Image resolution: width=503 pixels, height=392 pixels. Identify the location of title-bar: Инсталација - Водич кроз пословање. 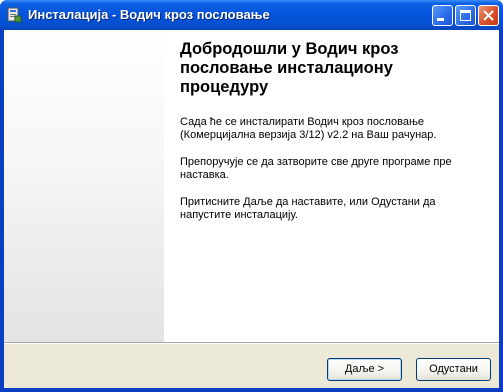
(251, 15).